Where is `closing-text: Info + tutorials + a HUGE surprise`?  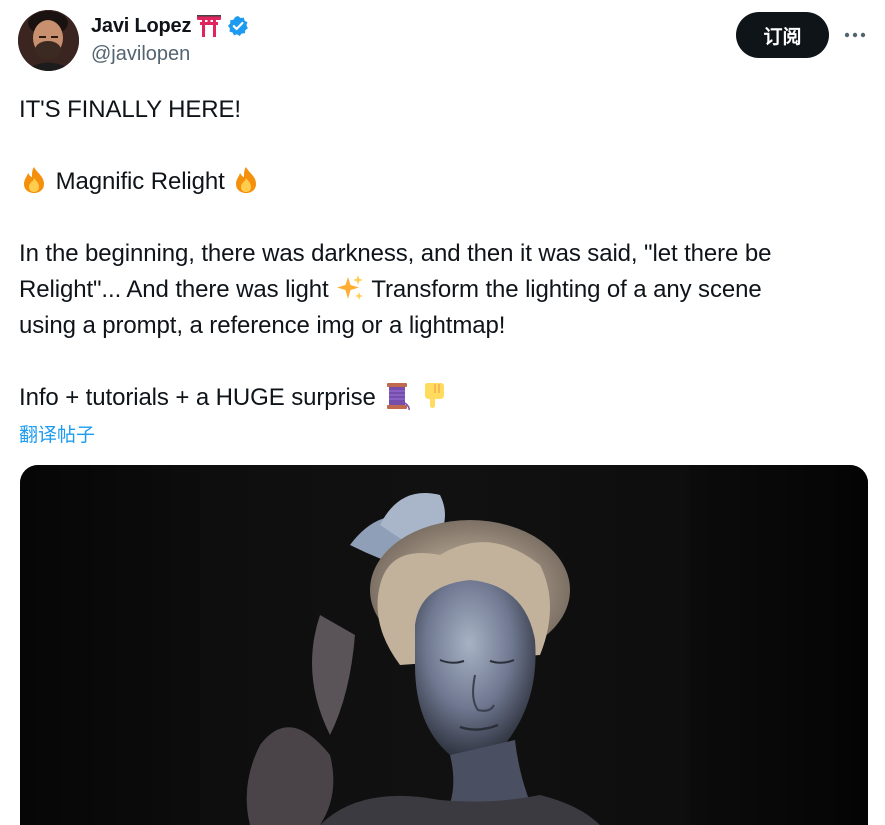 closing-text: Info + tutorials + a HUGE surprise is located at coordinates (197, 397).